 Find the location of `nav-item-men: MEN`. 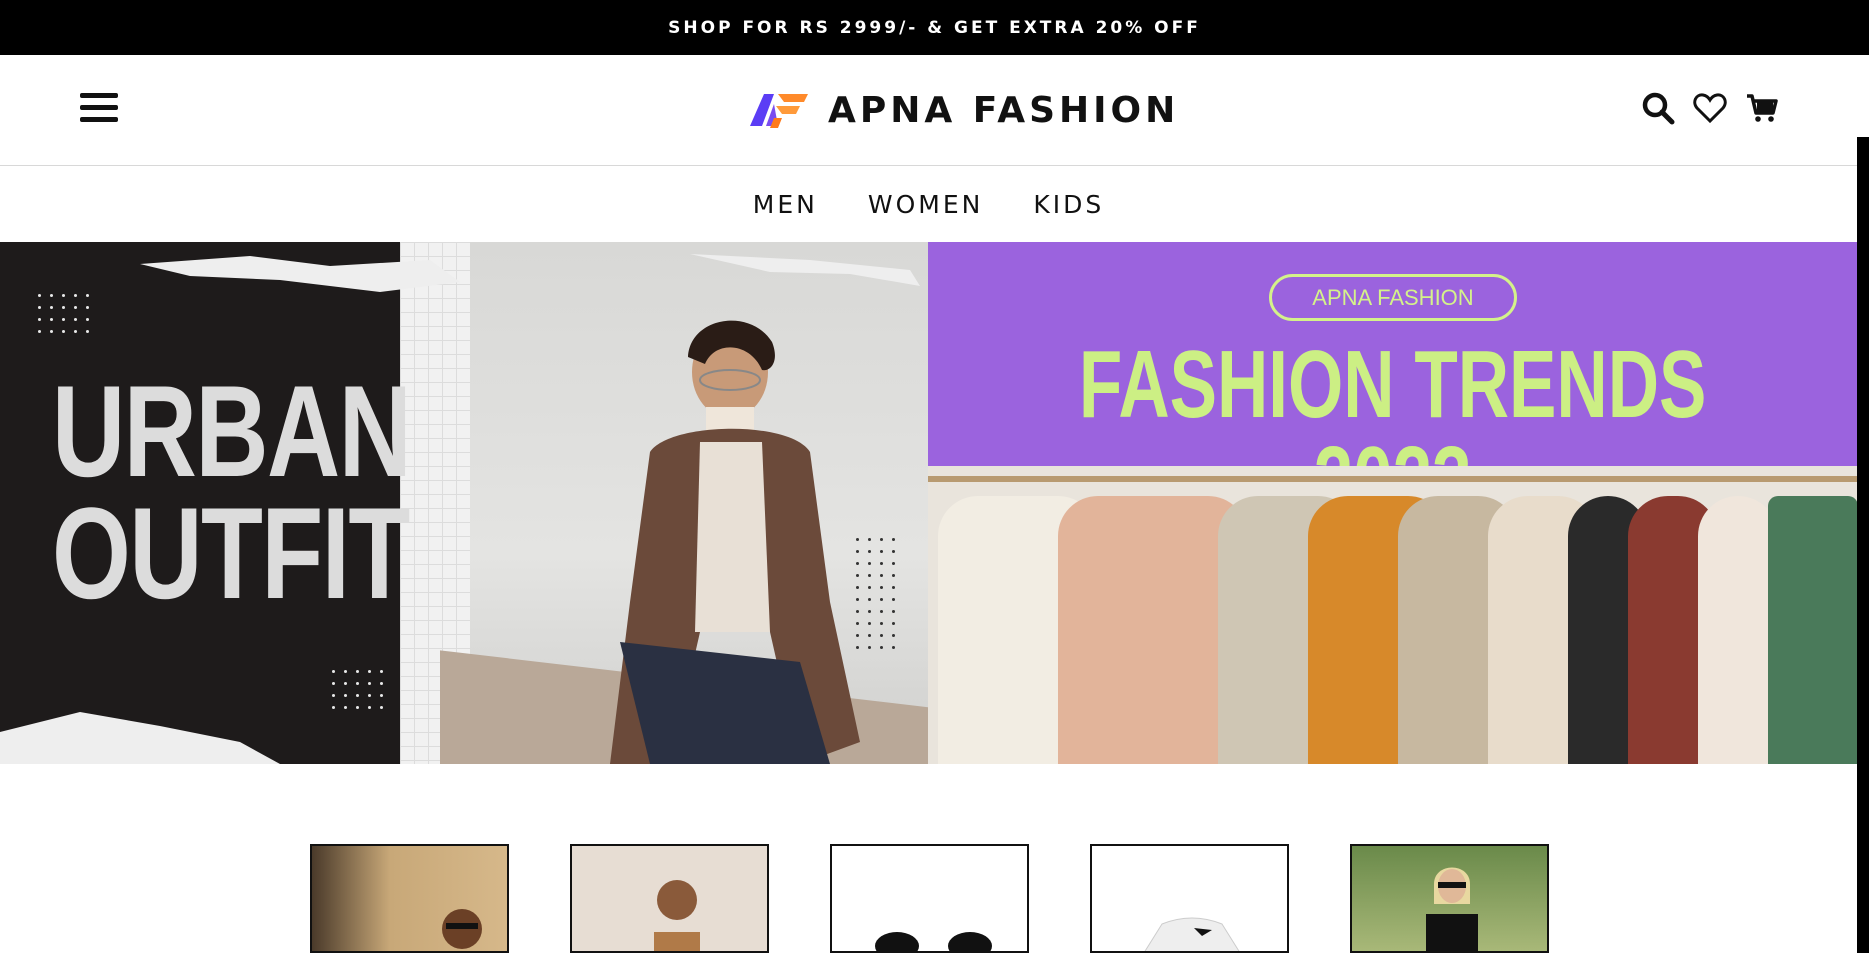

nav-item-men: MEN is located at coordinates (785, 204).